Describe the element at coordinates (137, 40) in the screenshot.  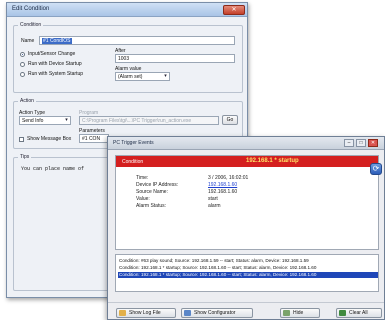
I see `name-field: #1 CondIOS` at that location.